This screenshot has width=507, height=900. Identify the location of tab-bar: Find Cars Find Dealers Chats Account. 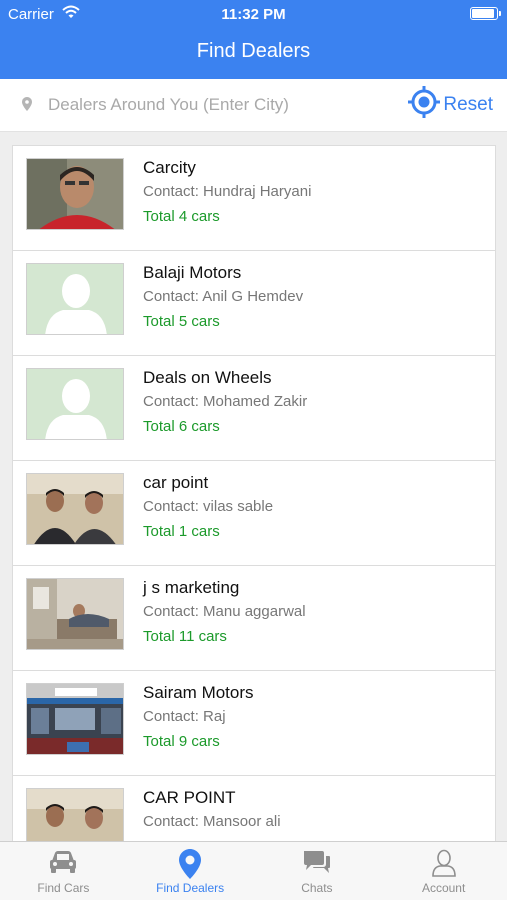
(253, 870).